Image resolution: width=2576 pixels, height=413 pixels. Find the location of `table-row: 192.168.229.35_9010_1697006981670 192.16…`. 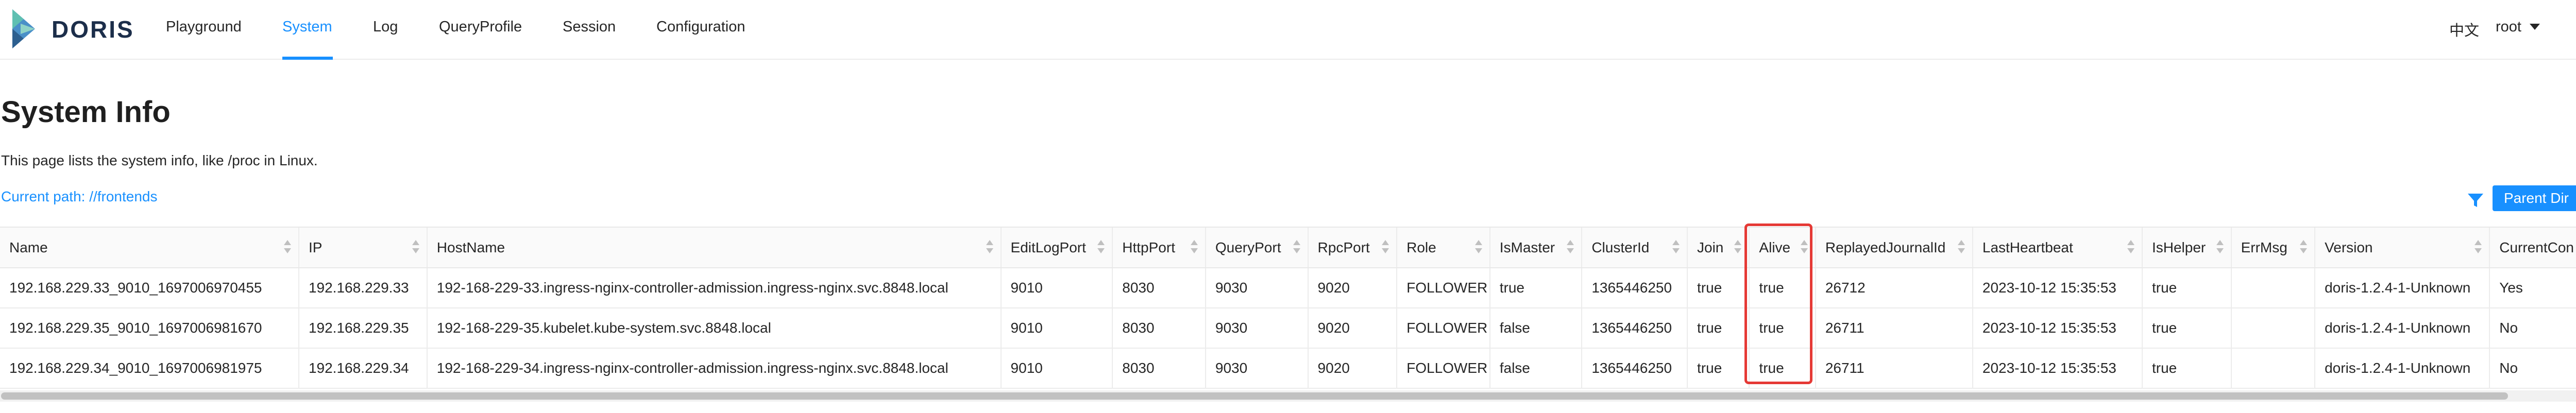

table-row: 192.168.229.35_9010_1697006981670 192.16… is located at coordinates (1288, 328).